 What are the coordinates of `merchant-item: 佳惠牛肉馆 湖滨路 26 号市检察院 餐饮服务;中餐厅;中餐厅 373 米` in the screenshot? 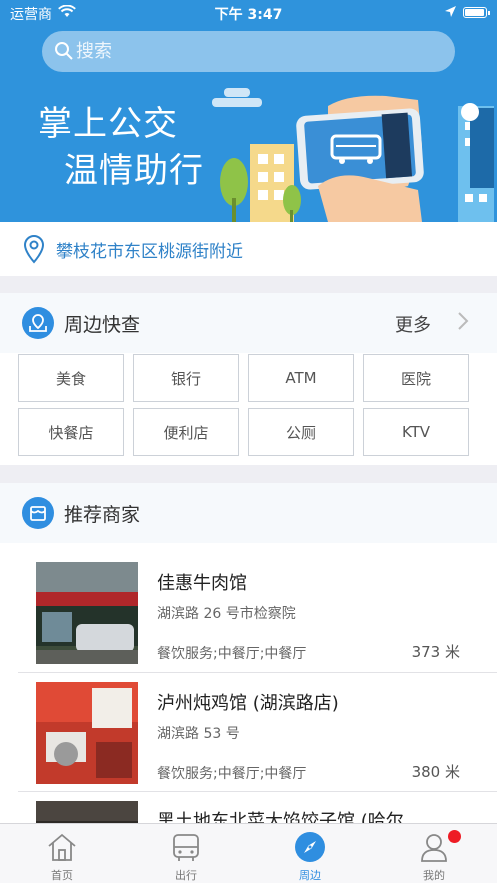 It's located at (248, 603).